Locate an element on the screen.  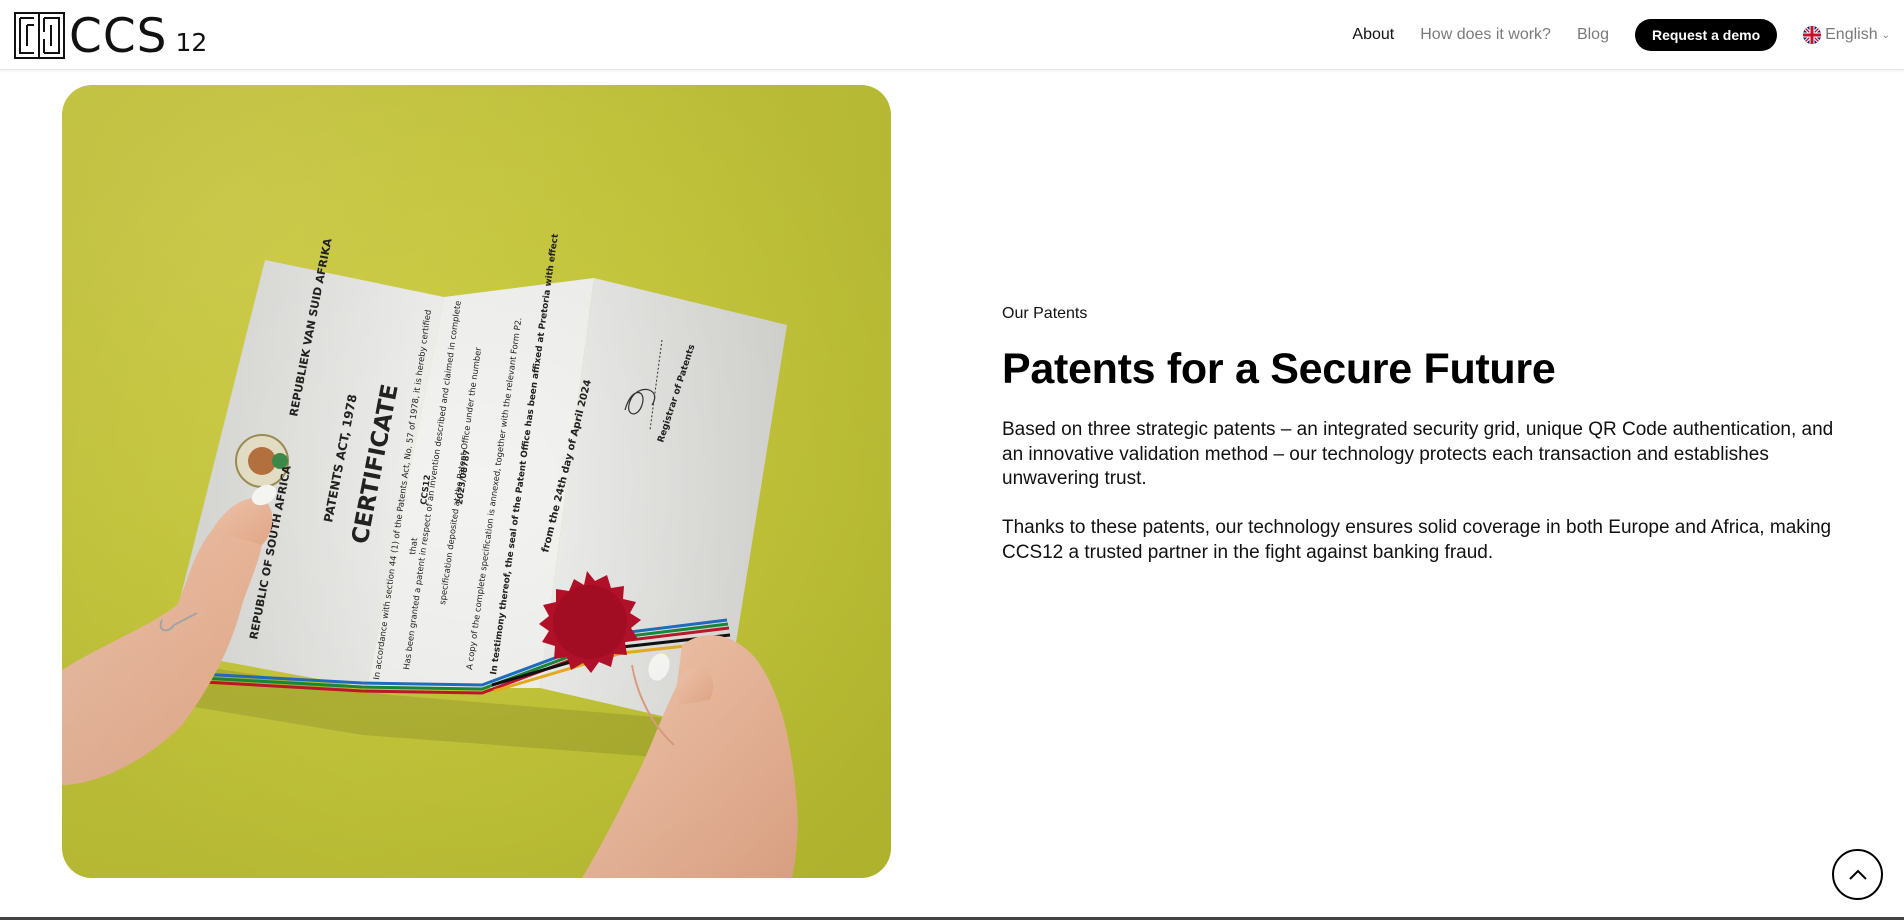
chevron-down-icon: ⌄ is located at coordinates (1885, 35).